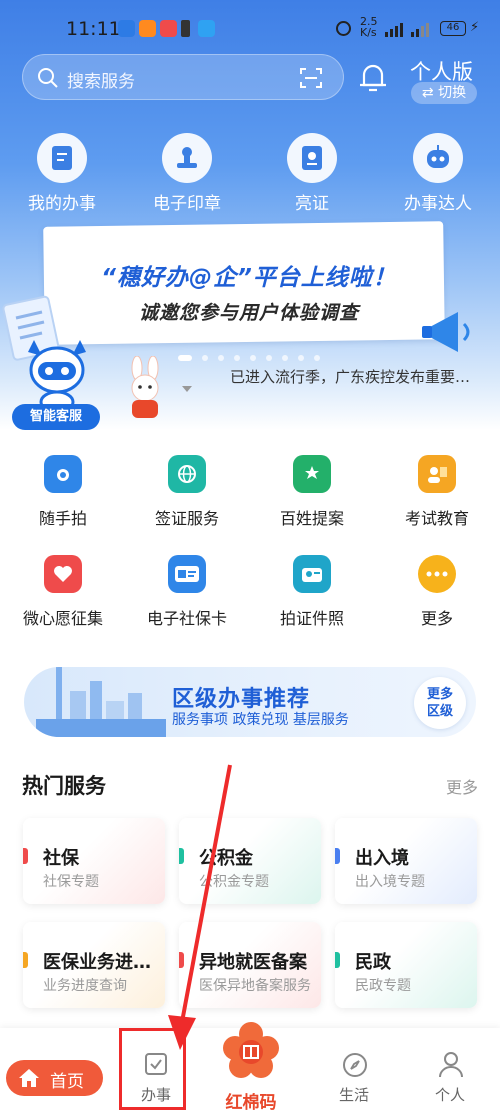 The height and width of the screenshot is (1111, 500). Describe the element at coordinates (56, 417) in the screenshot. I see `smart-service-button: 智能客服` at that location.